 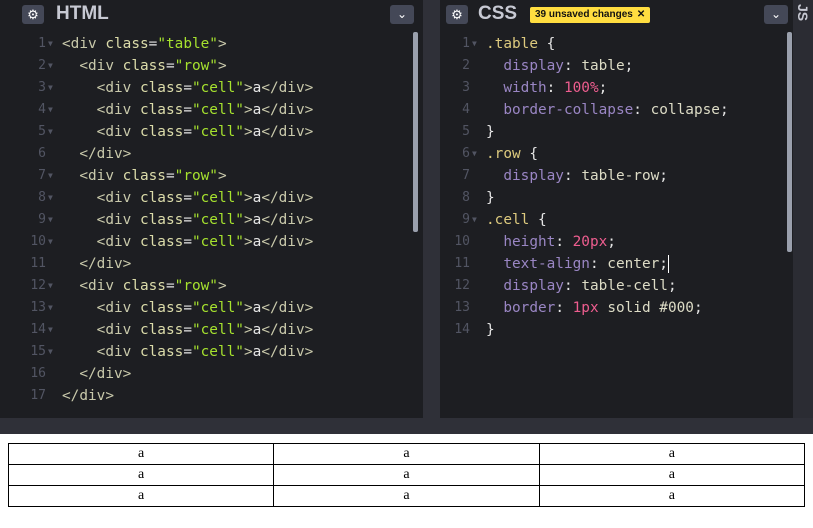 I want to click on code-text: height: 20px;, so click(x=559, y=242).